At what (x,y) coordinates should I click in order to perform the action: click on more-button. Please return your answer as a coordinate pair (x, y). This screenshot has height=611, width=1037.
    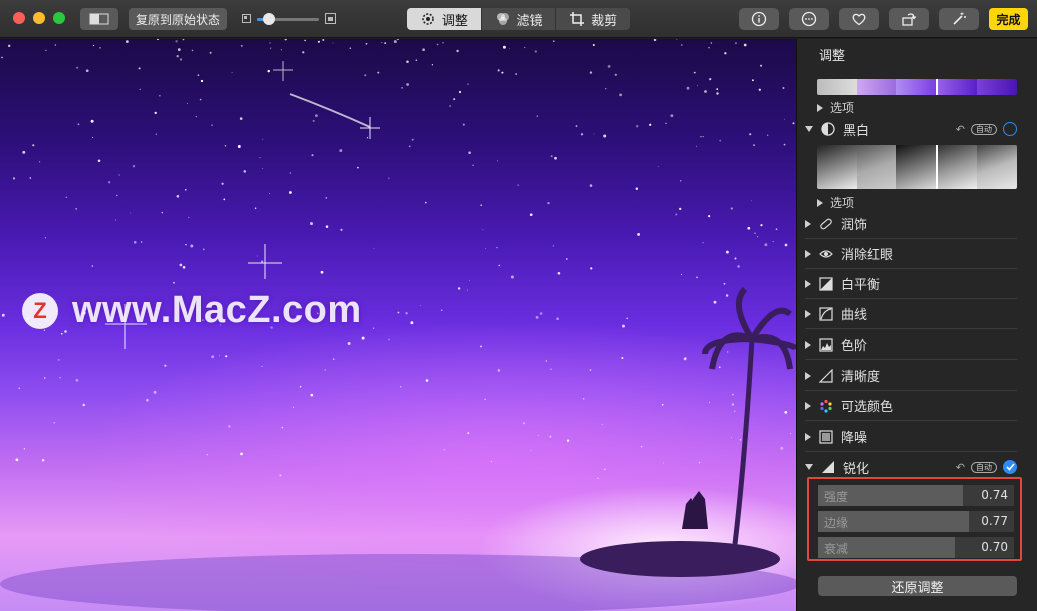
    Looking at the image, I should click on (809, 19).